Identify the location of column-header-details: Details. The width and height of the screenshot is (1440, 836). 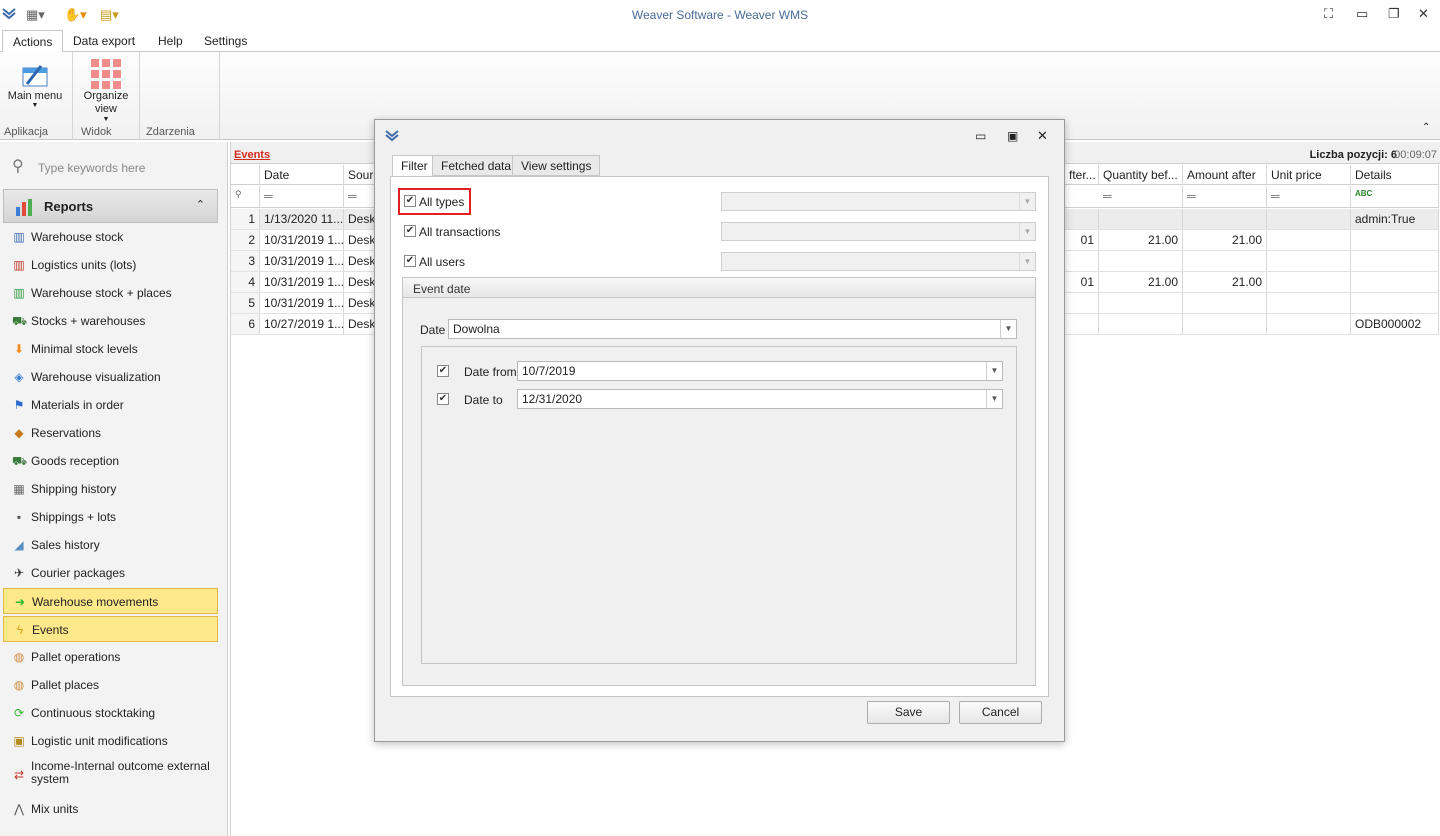
(1395, 174).